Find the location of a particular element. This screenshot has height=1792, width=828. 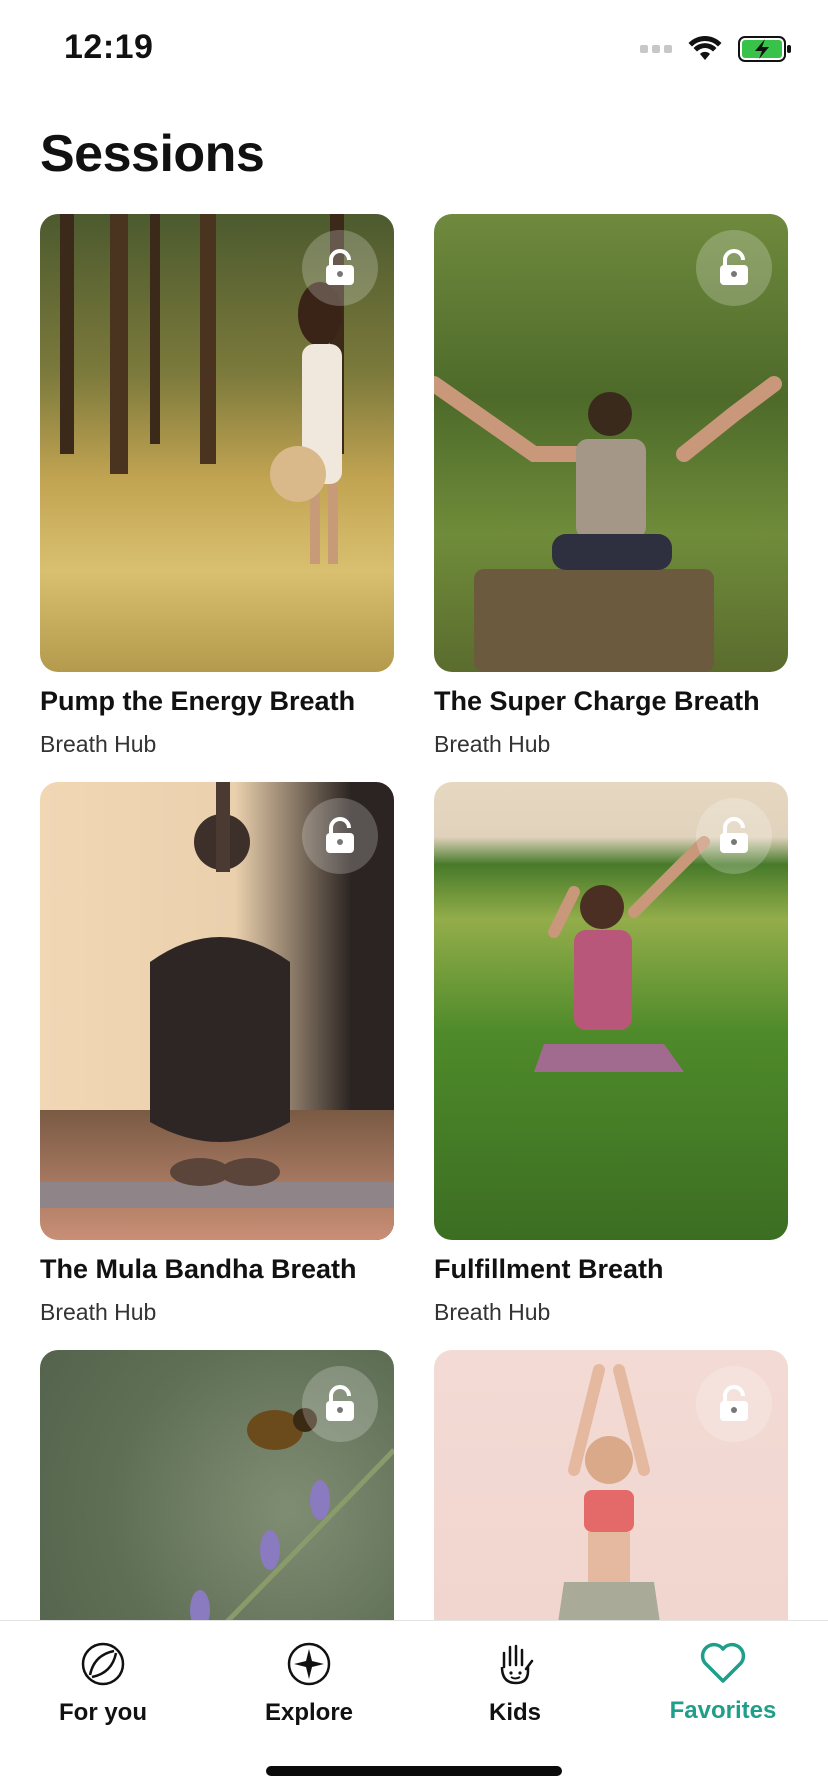

home-indicator is located at coordinates (414, 1771).